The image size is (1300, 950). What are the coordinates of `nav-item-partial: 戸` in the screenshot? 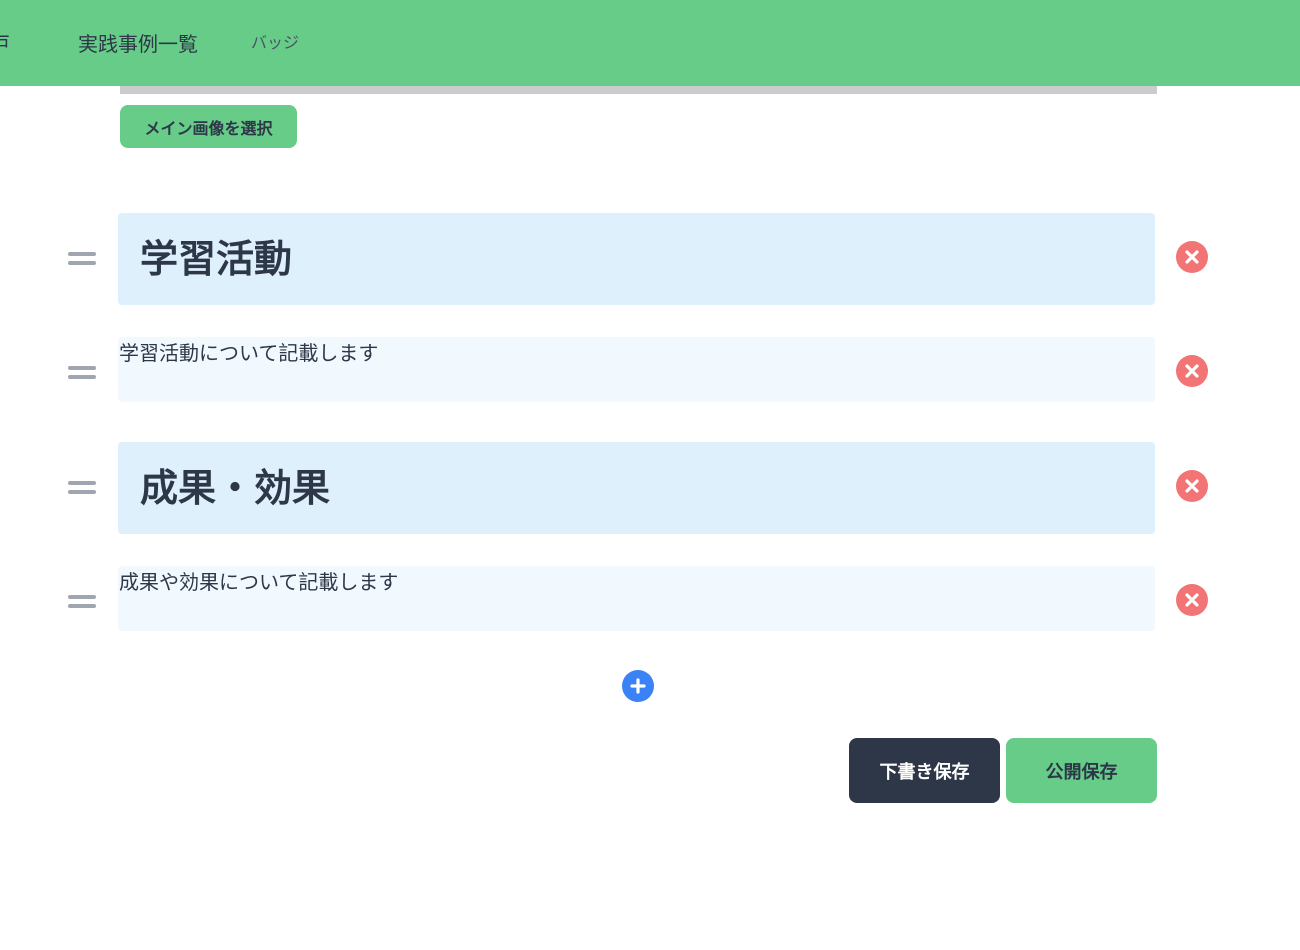 It's located at (5, 44).